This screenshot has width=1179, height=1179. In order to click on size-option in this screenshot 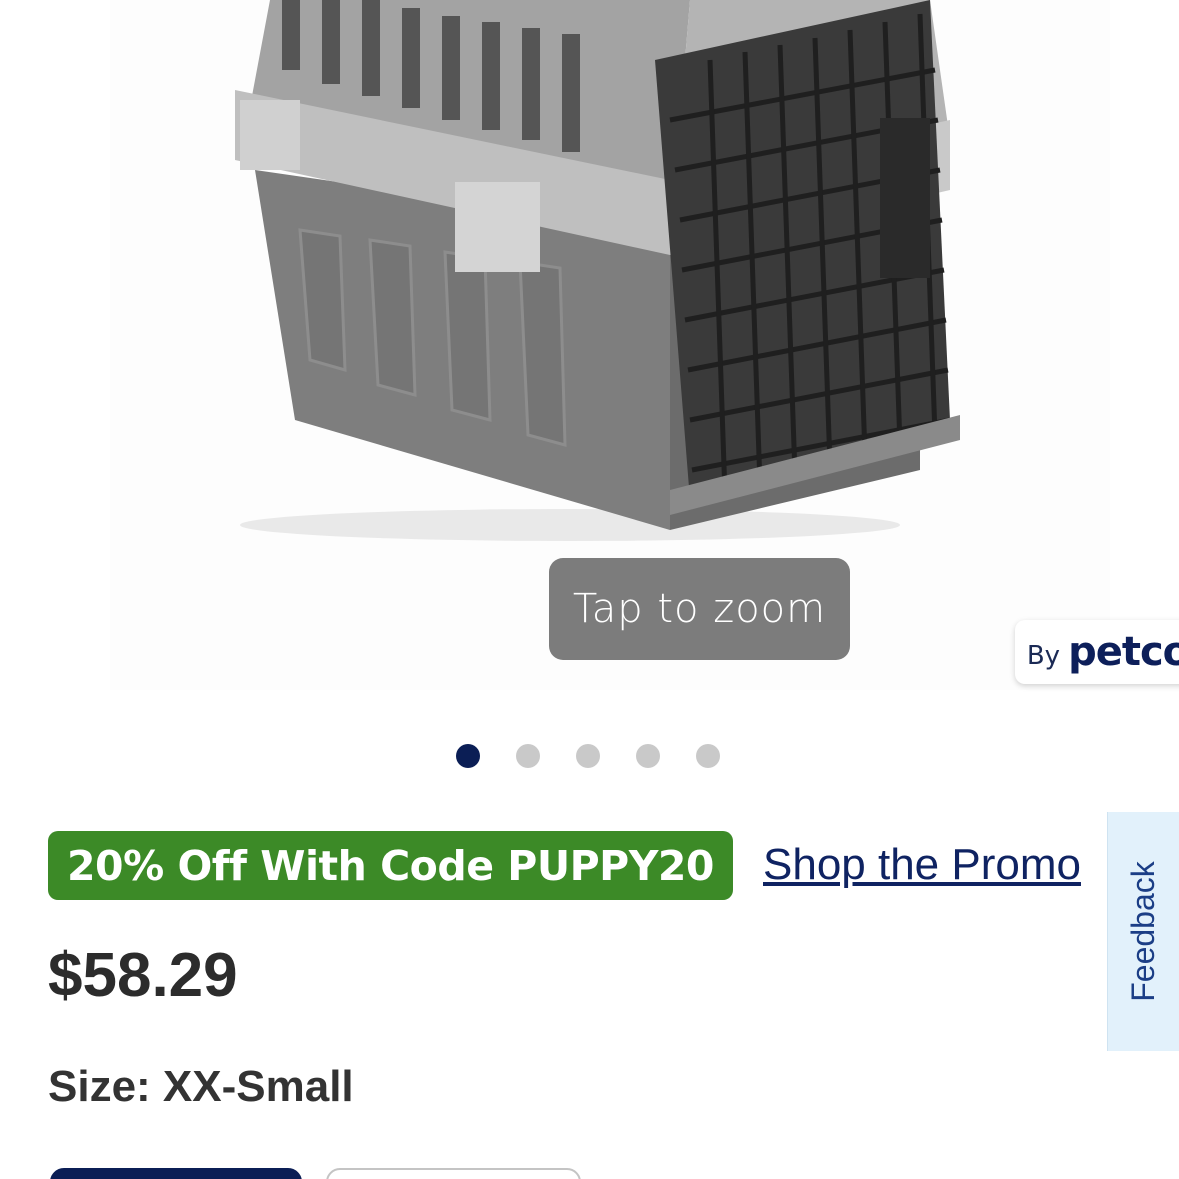, I will do `click(453, 1173)`.